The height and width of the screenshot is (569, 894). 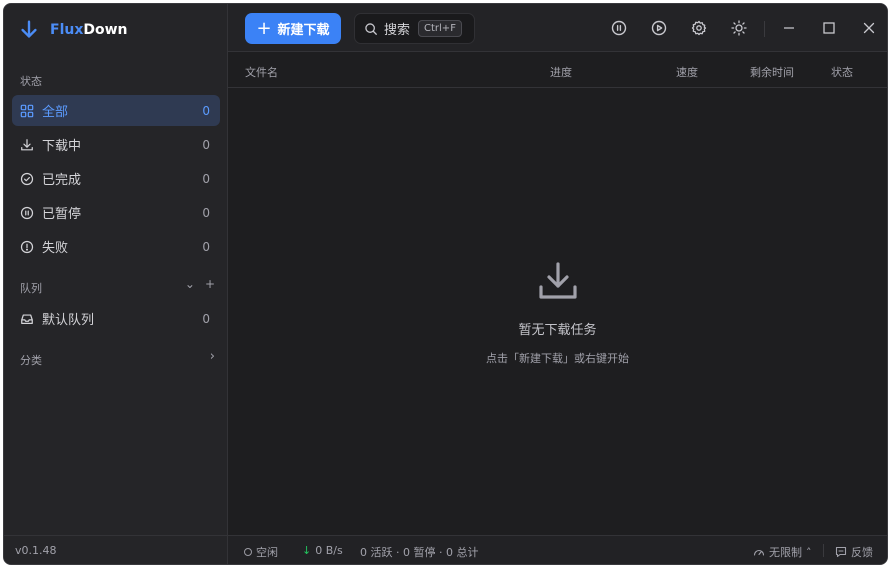 I want to click on sidebar-item-downloading: 下载中 0, so click(x=116, y=144).